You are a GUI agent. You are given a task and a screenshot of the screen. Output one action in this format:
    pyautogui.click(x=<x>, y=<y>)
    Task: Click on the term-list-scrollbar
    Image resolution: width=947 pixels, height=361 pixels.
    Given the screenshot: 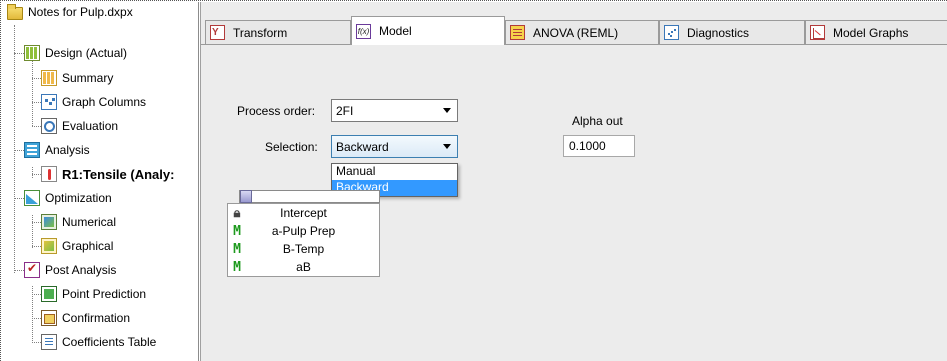 What is the action you would take?
    pyautogui.click(x=309, y=196)
    